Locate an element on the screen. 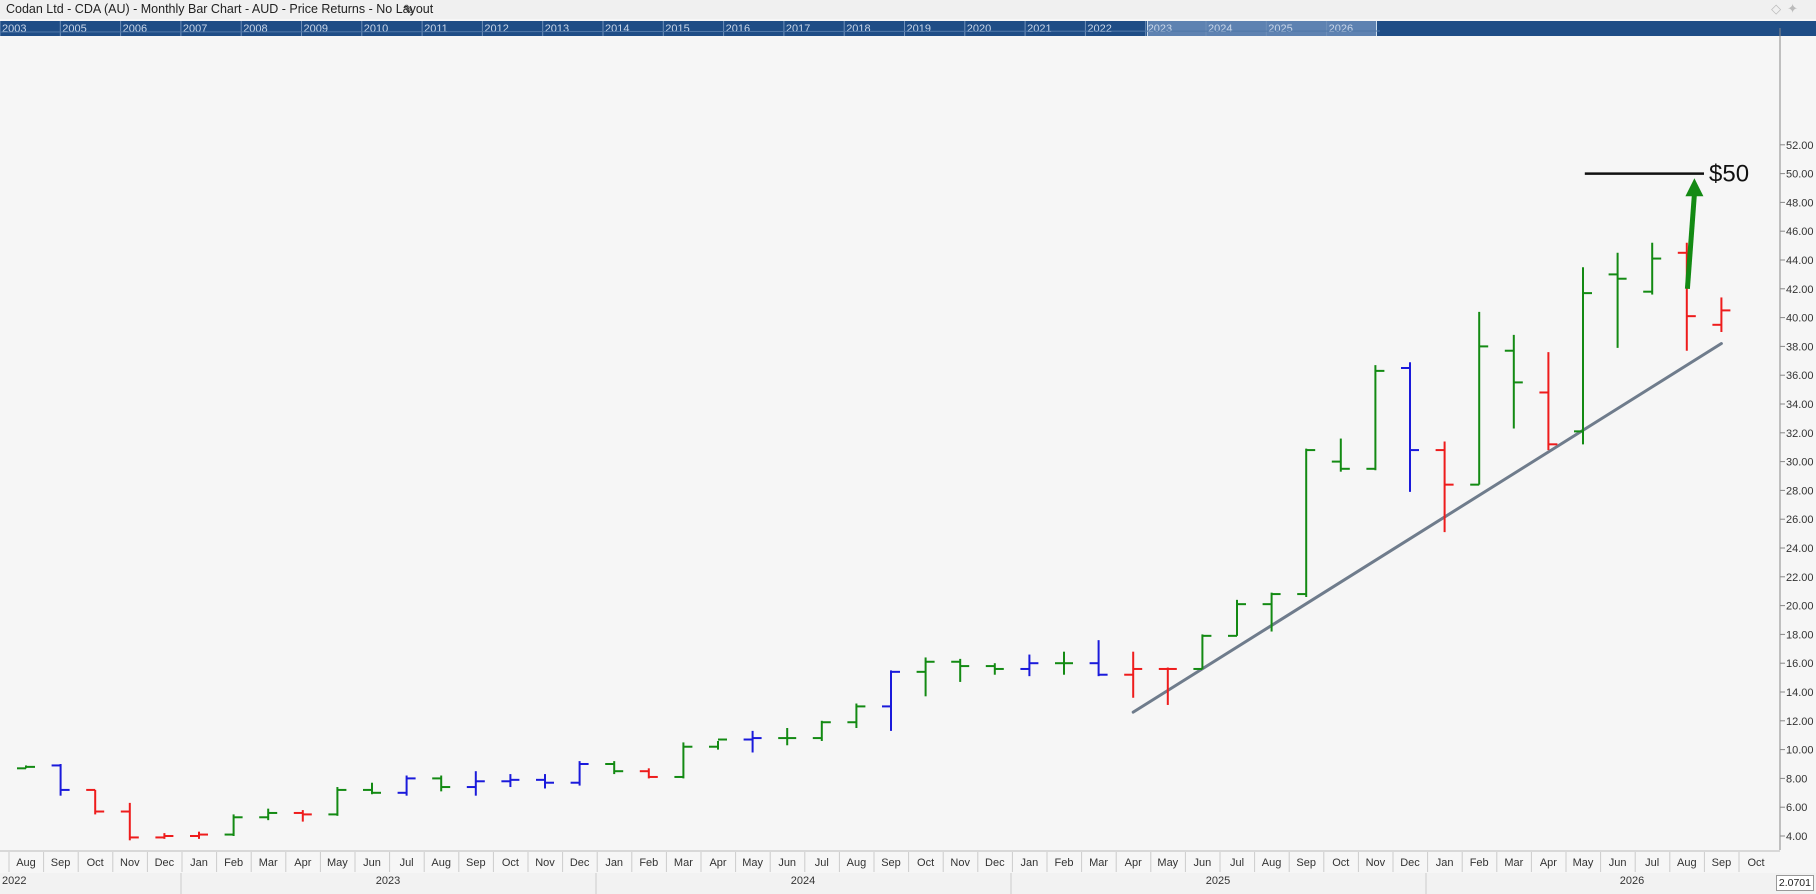 This screenshot has height=894, width=1816. navigator-year-label: 2010 is located at coordinates (376, 29).